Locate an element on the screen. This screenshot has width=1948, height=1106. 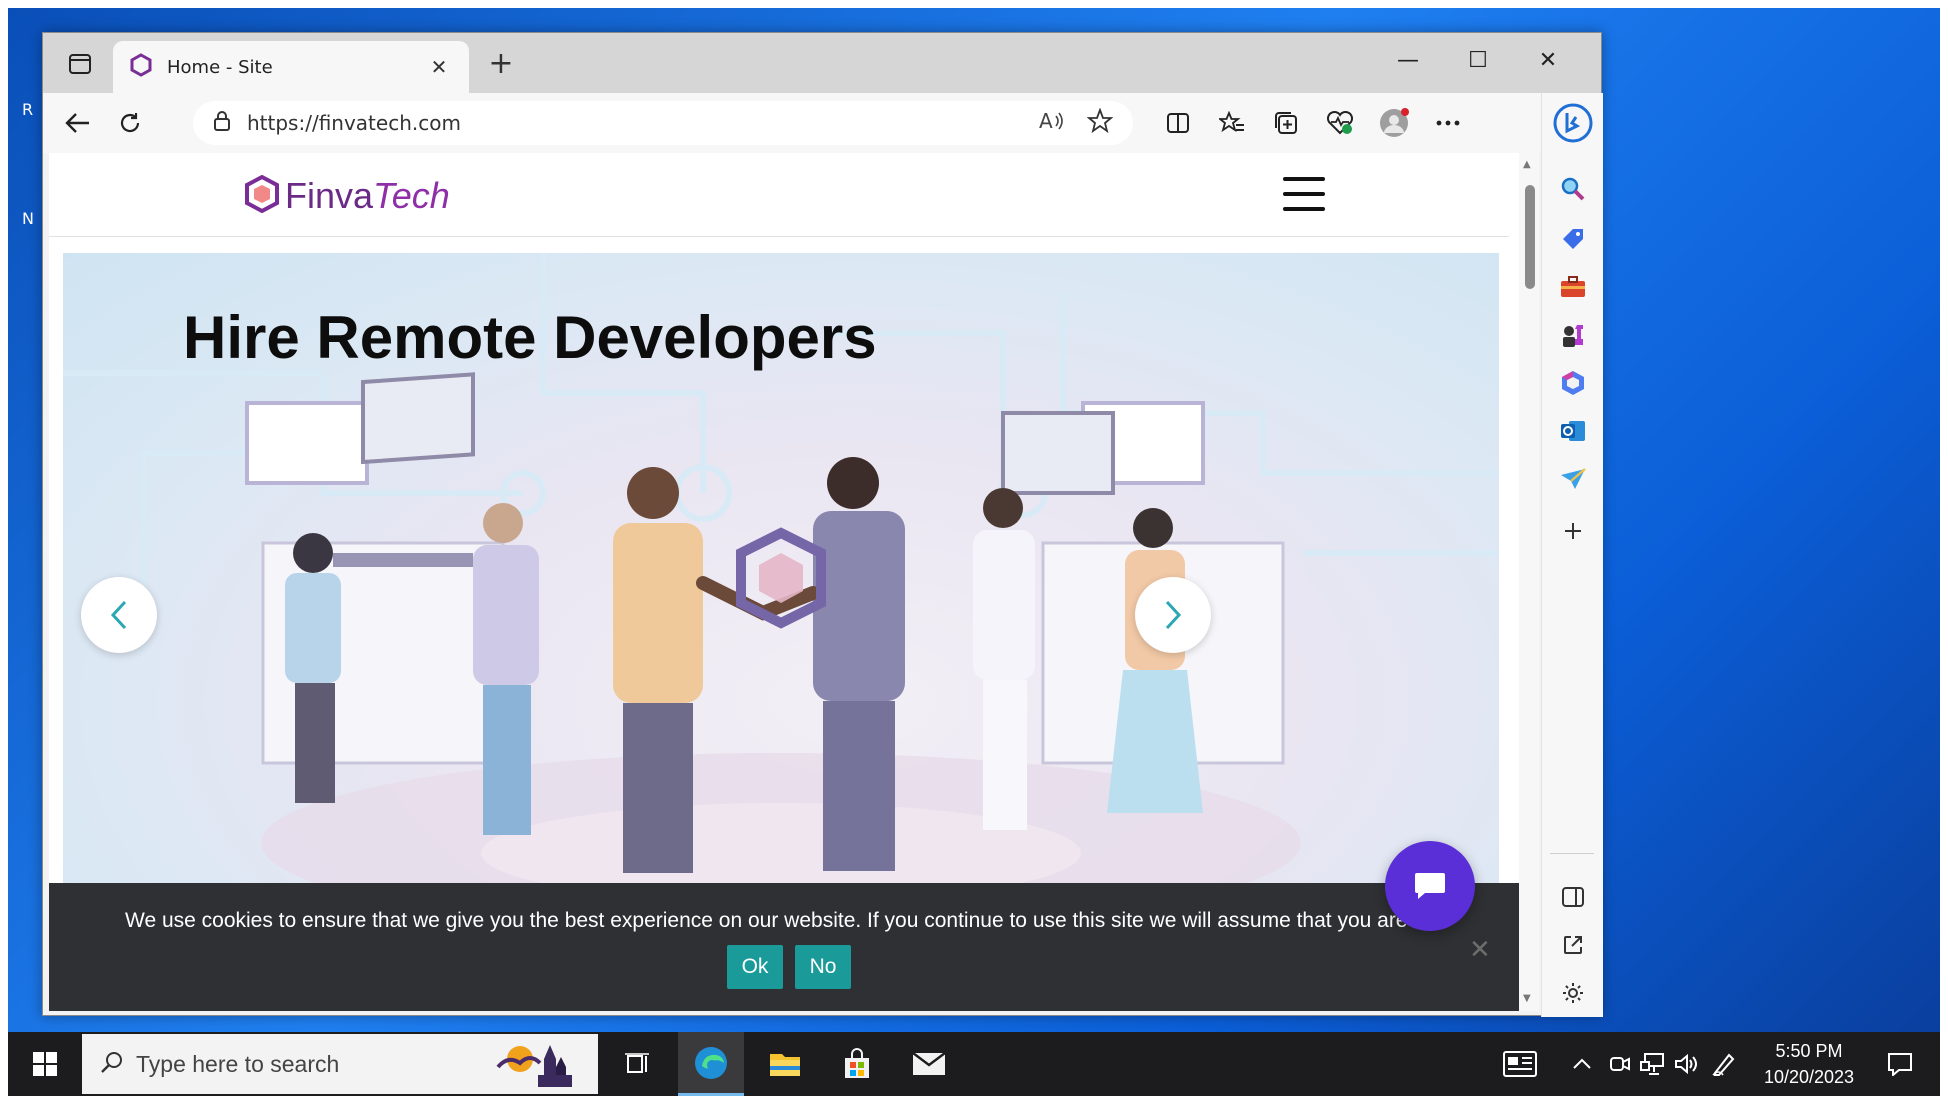
taskbar-search-box: Type here to search is located at coordinates (340, 1064).